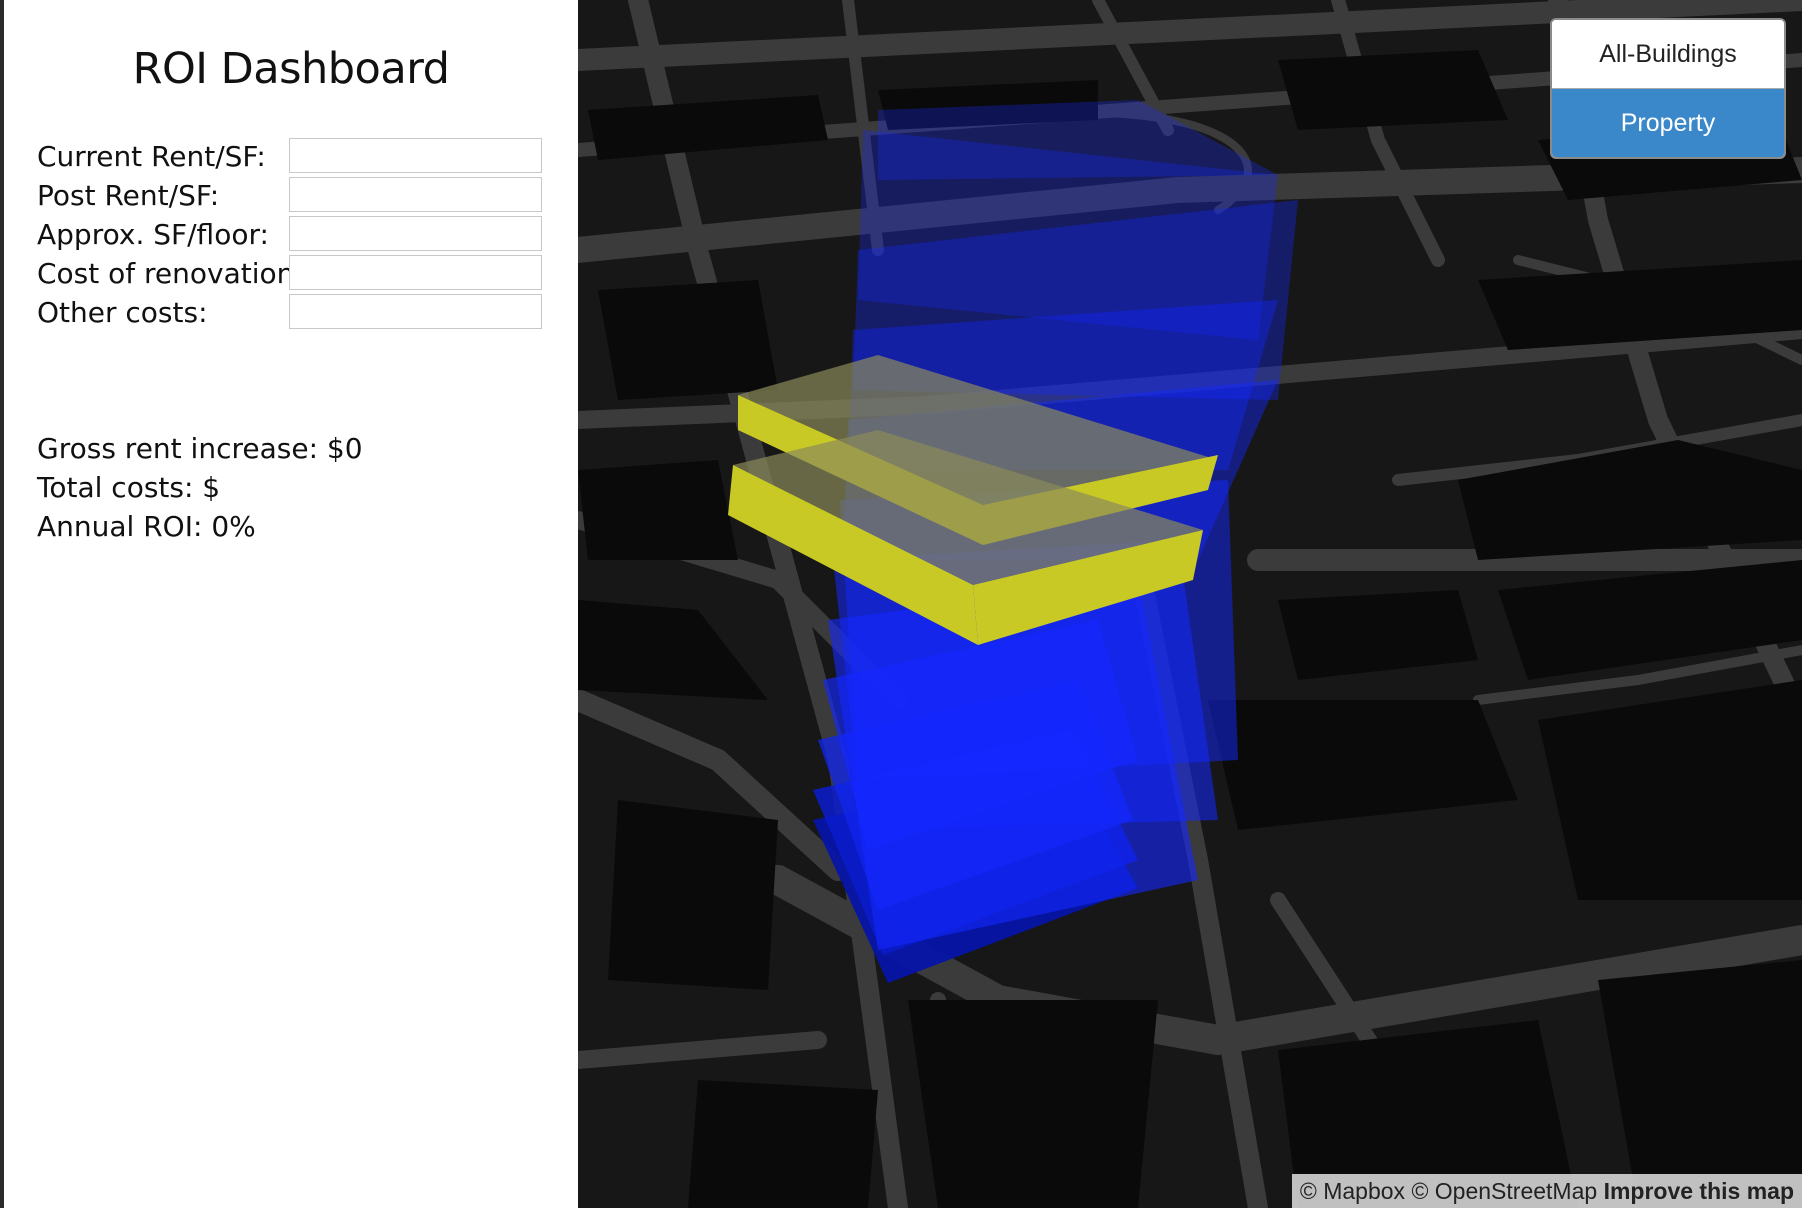  I want to click on renovation-cost-row: Cost of renovation:, so click(294, 273).